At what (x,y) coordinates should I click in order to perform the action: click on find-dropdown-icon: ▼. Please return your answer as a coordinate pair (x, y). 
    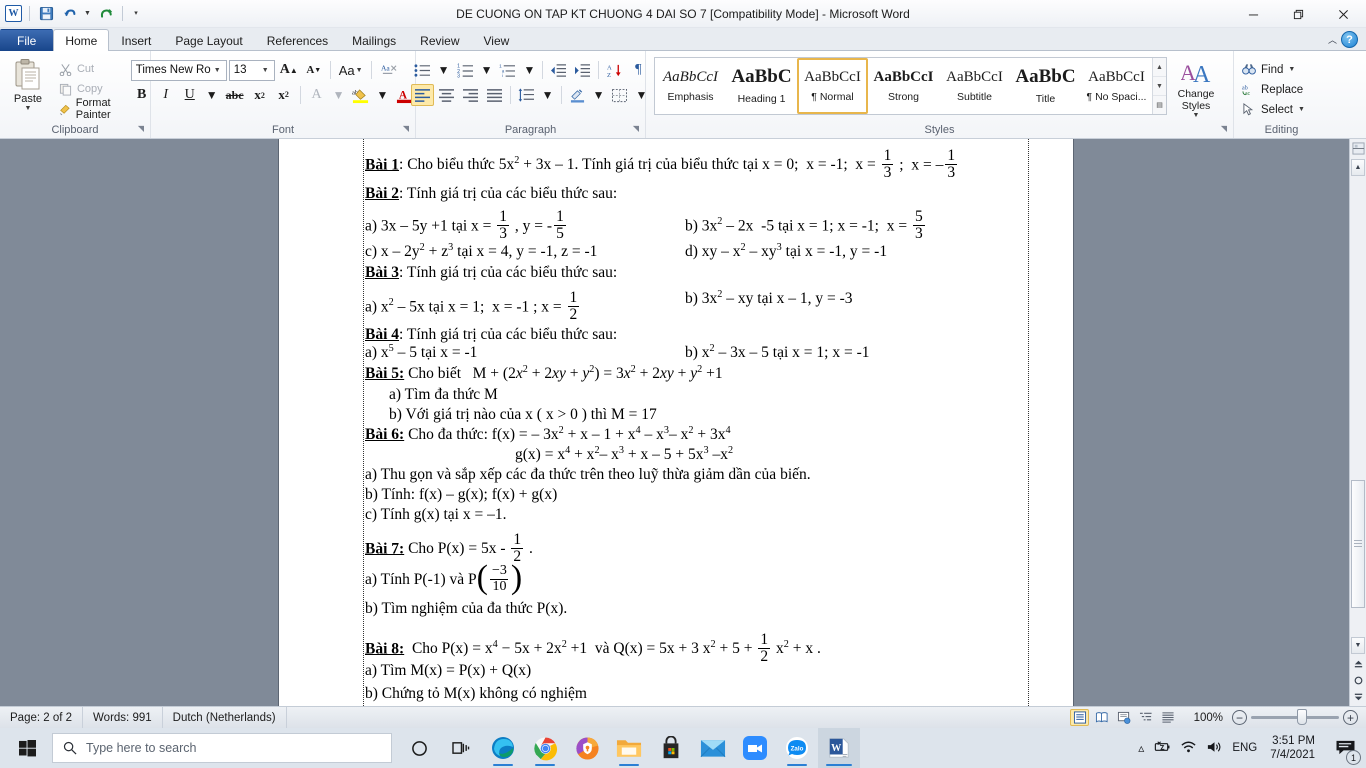
    Looking at the image, I should click on (1291, 69).